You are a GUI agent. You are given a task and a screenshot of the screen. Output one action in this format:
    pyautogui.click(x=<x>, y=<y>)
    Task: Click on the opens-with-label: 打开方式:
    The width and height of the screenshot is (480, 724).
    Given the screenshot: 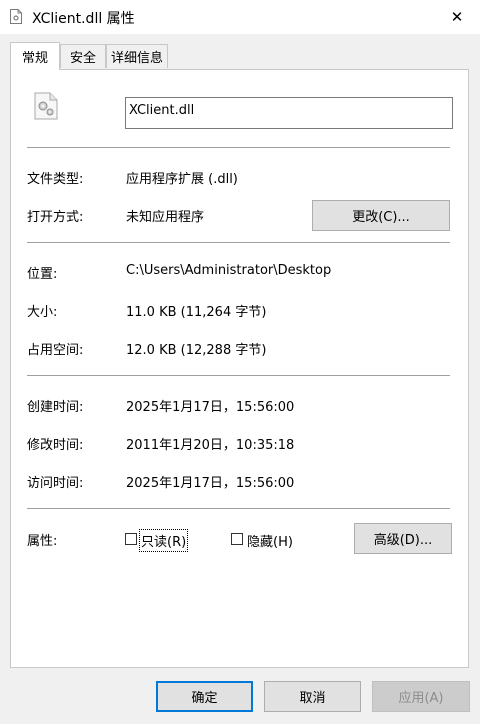 What is the action you would take?
    pyautogui.click(x=55, y=217)
    